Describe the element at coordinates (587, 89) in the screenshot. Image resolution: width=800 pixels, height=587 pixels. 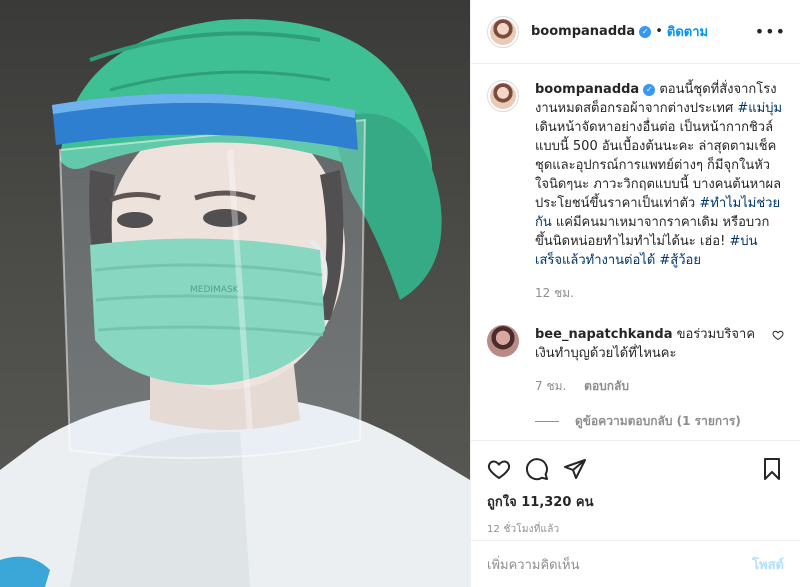
I see `caption-username: boompanadda` at that location.